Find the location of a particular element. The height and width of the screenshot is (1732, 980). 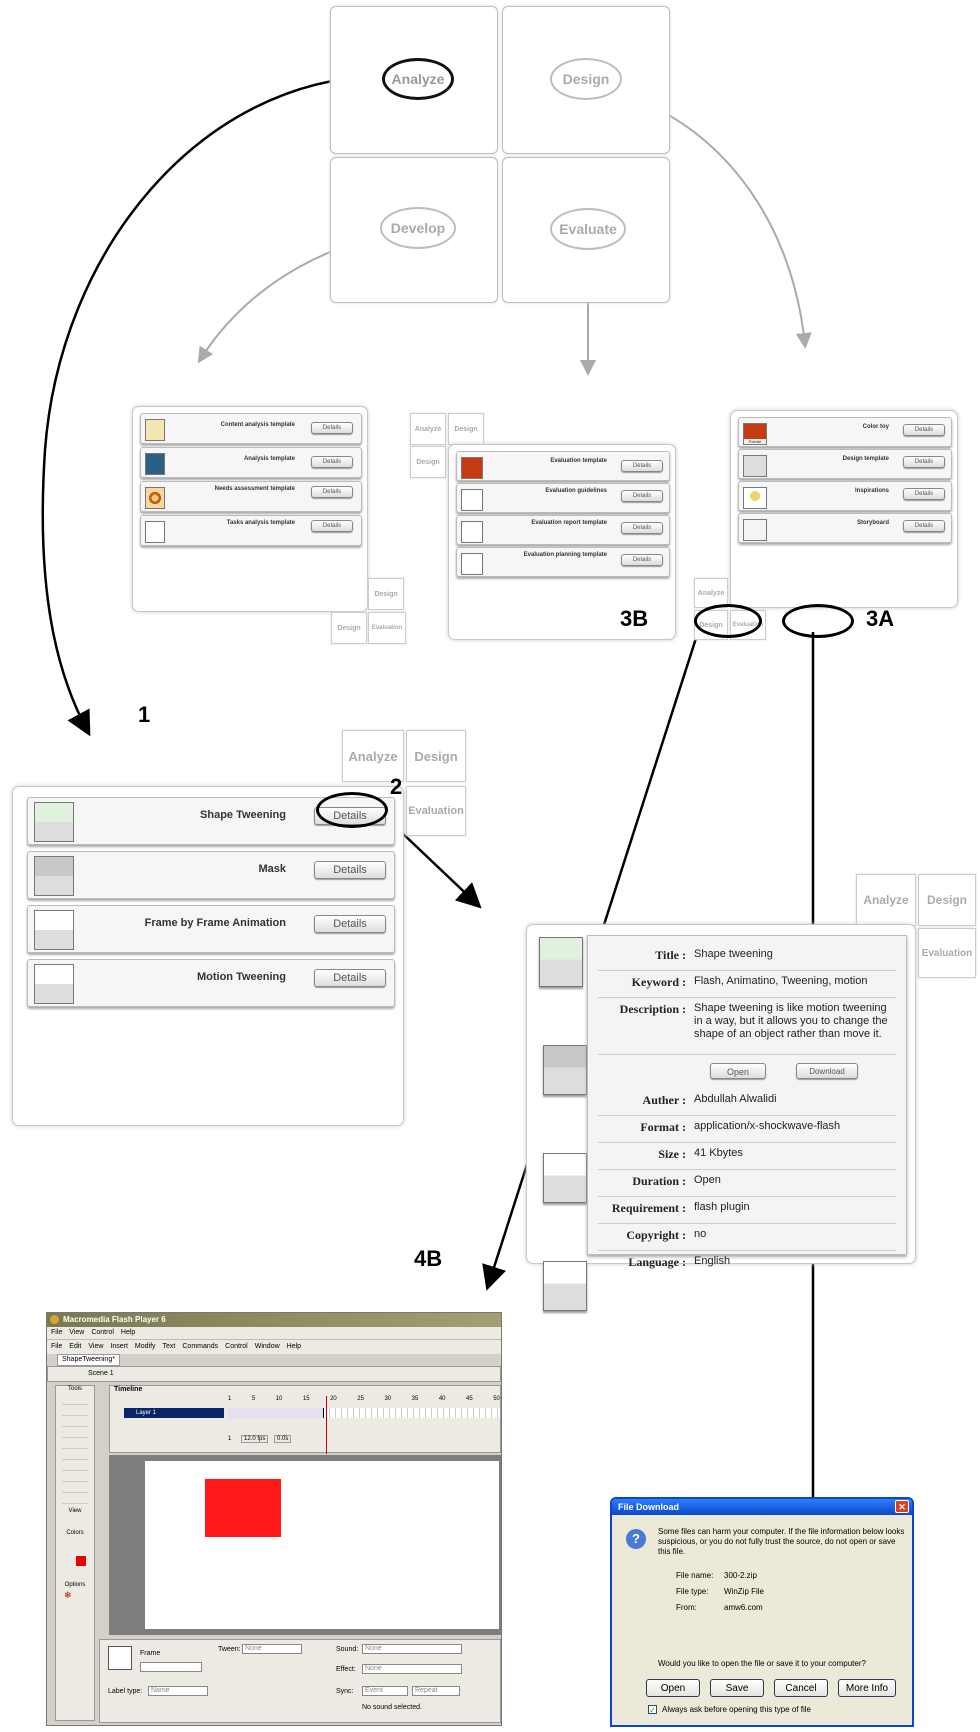

menu-modify: Modify is located at coordinates (145, 1346).